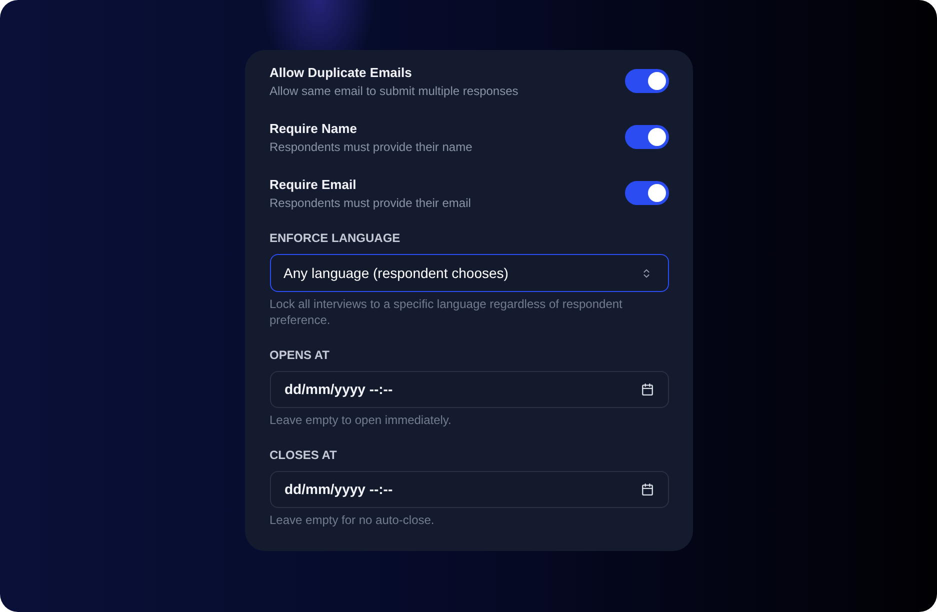 This screenshot has width=937, height=612. Describe the element at coordinates (447, 312) in the screenshot. I see `help-text: Lock all interviews to a specific language regardless of respondent preference.` at that location.